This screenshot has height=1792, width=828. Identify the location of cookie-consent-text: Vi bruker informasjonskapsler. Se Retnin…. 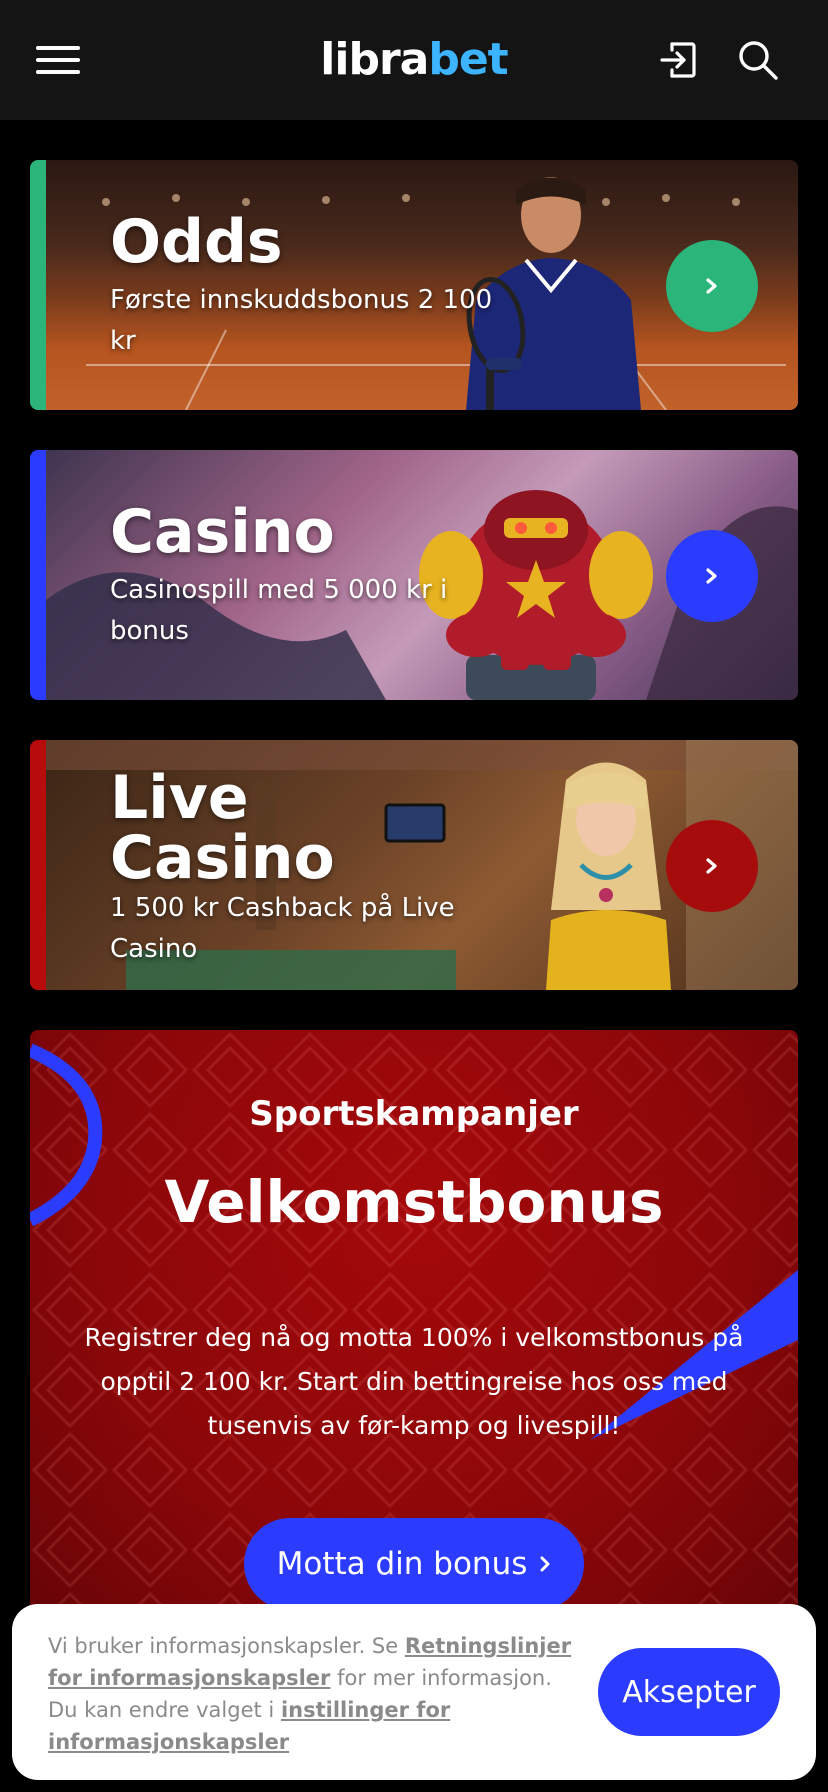
(313, 1694).